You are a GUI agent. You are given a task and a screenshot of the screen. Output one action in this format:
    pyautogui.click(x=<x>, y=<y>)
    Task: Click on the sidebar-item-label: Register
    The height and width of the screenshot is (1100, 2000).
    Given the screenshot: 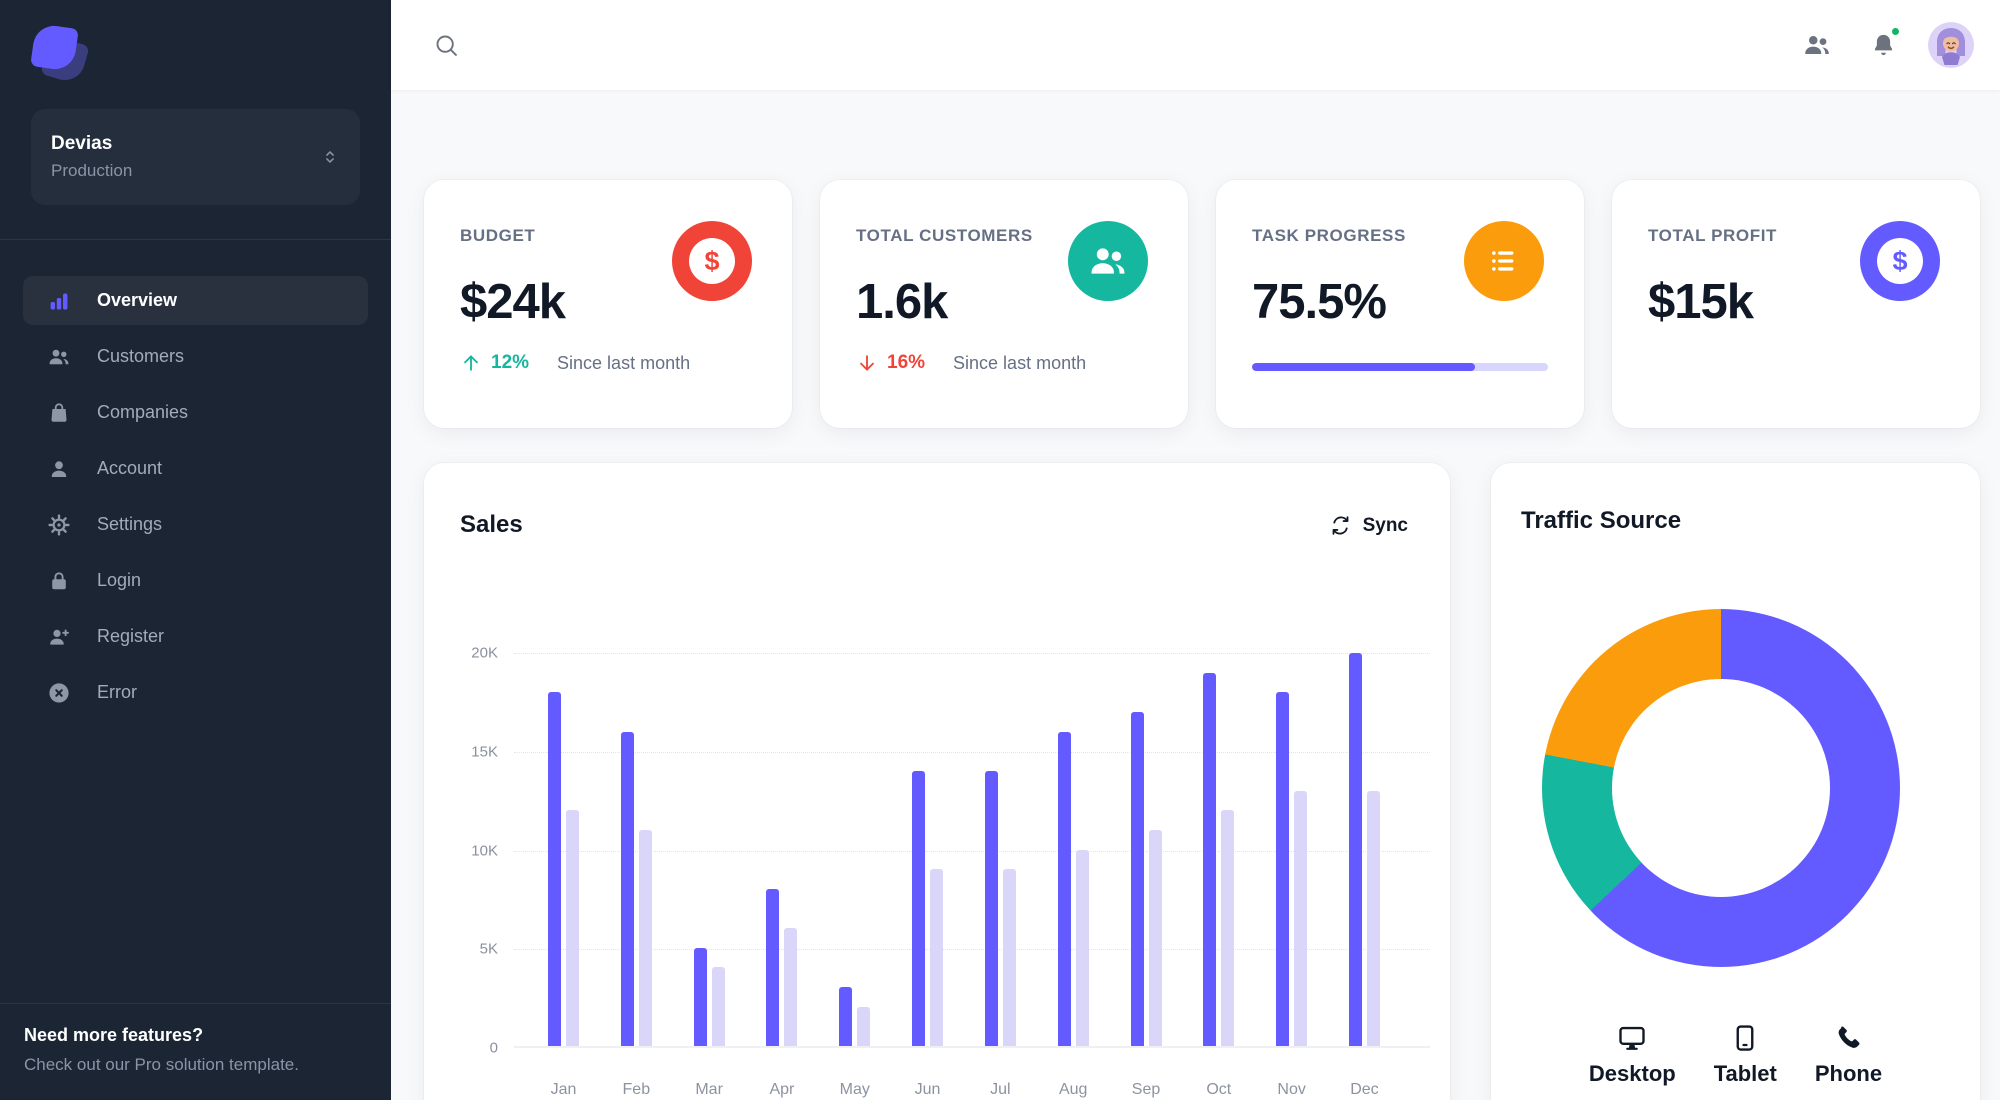 What is the action you would take?
    pyautogui.click(x=131, y=636)
    